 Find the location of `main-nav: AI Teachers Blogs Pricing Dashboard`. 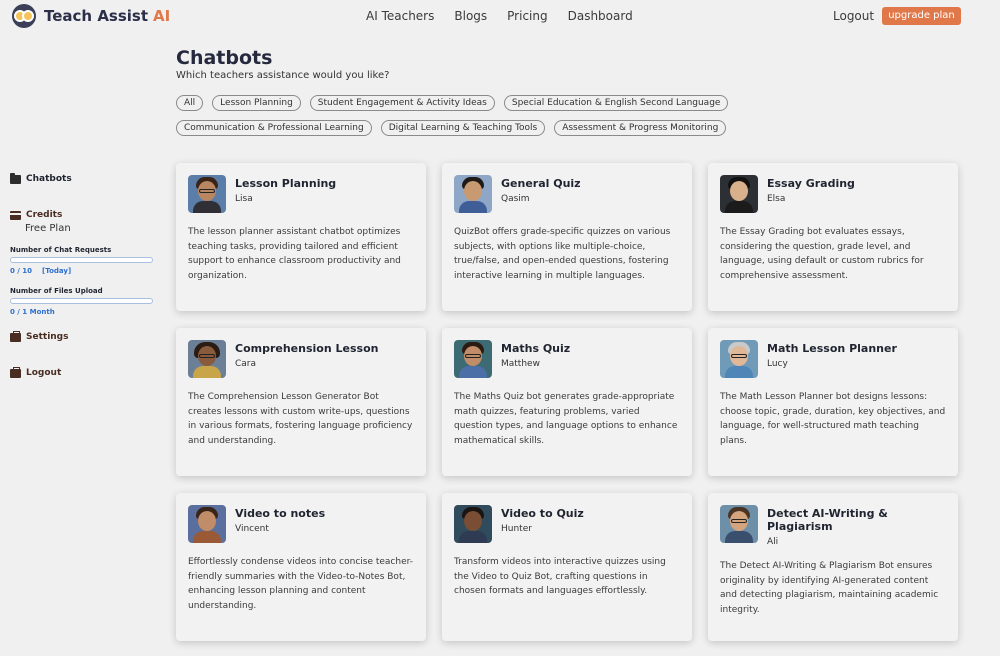

main-nav: AI Teachers Blogs Pricing Dashboard is located at coordinates (499, 16).